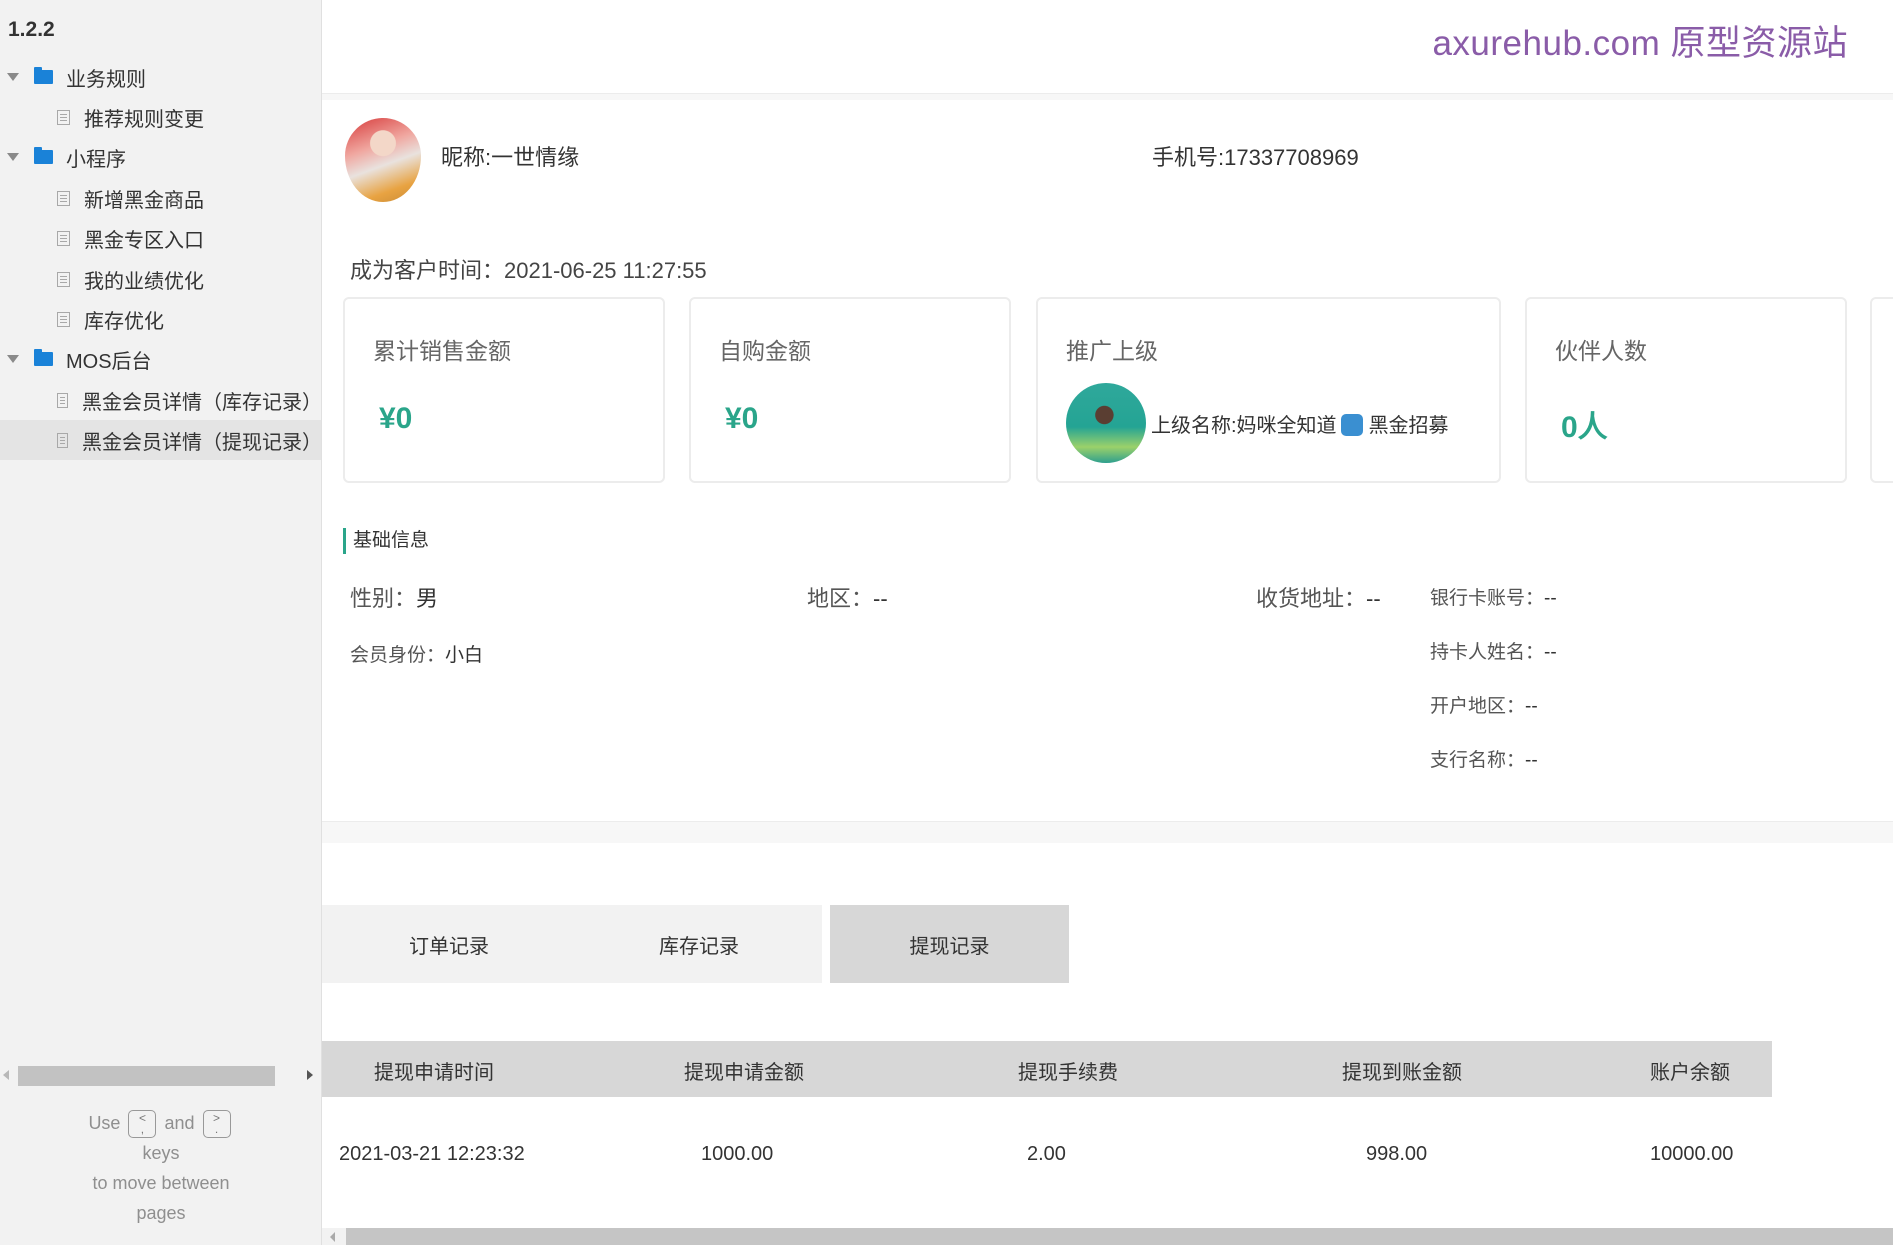  What do you see at coordinates (124, 321) in the screenshot?
I see `tree-label: 库存优化` at bounding box center [124, 321].